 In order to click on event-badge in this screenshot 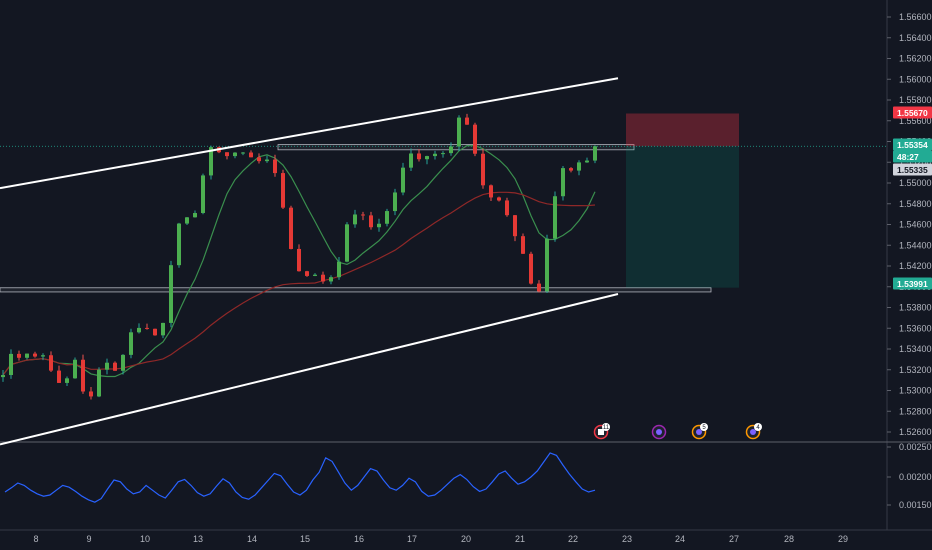, I will do `click(659, 432)`.